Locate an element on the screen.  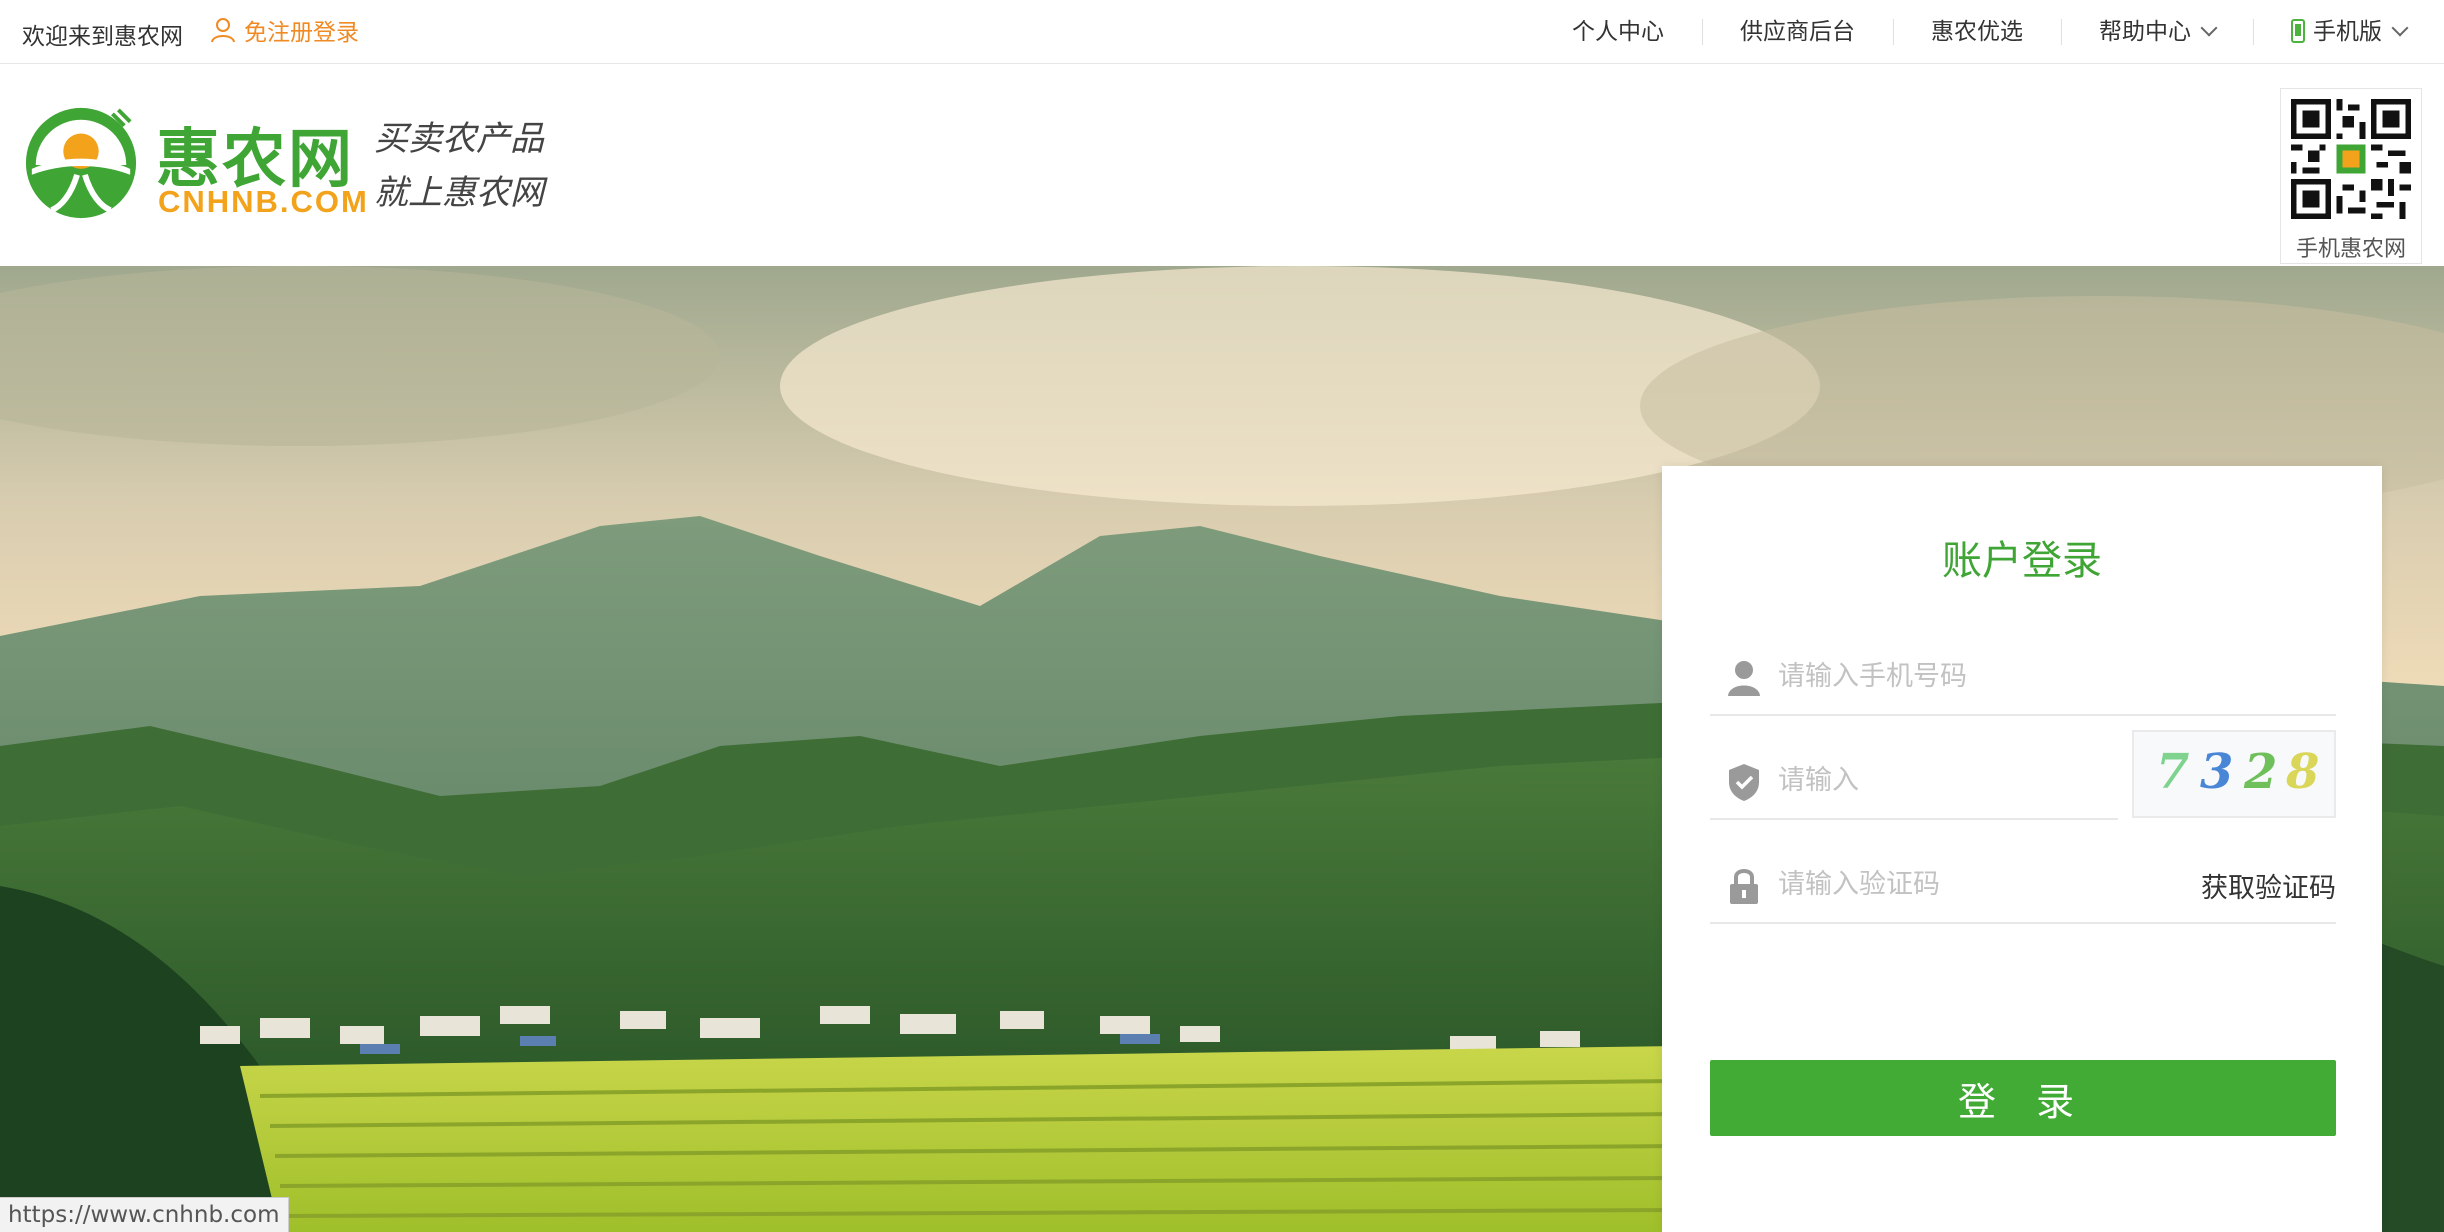
captcha-digit: 8 is located at coordinates (2303, 772).